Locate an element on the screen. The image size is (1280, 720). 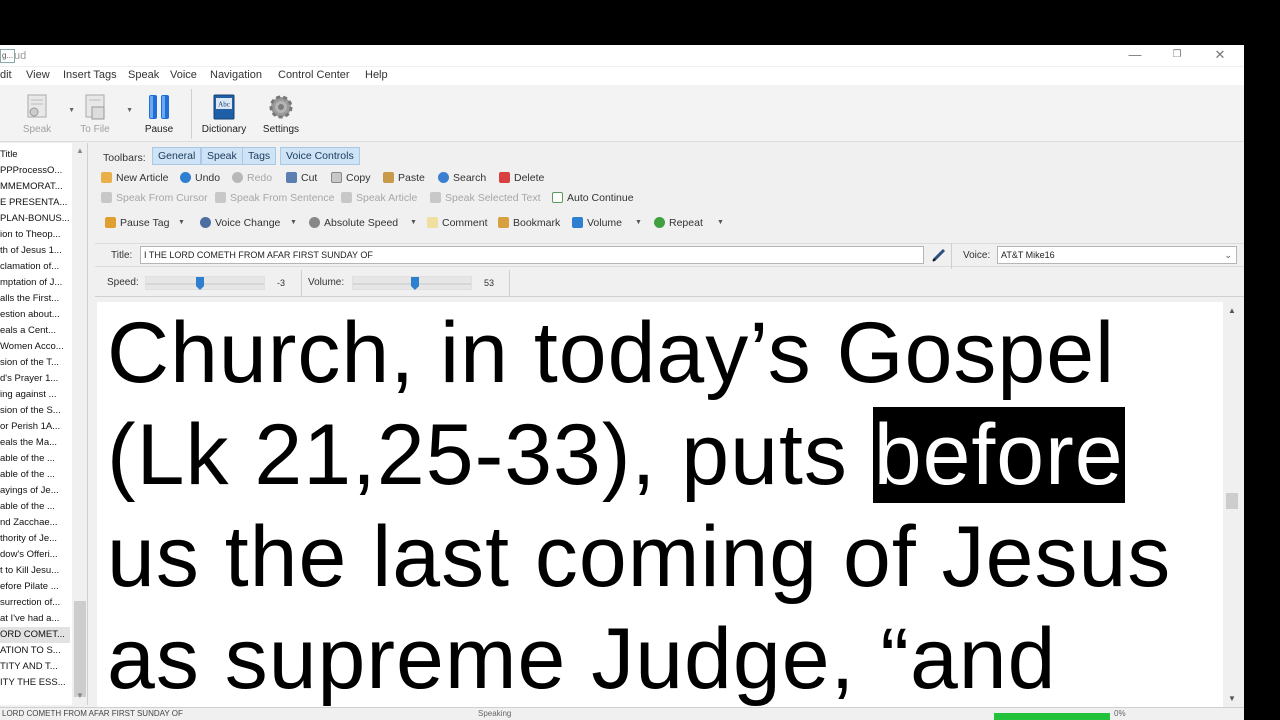
speak-from-sentence-button: Speak From Sentence is located at coordinates (274, 198).